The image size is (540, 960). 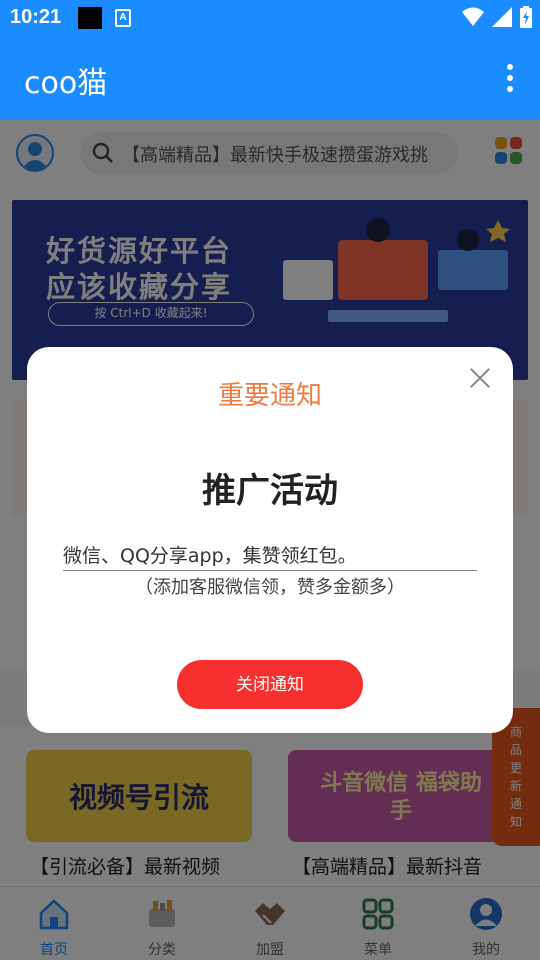 I want to click on translate-notification-icon: A, so click(x=123, y=18).